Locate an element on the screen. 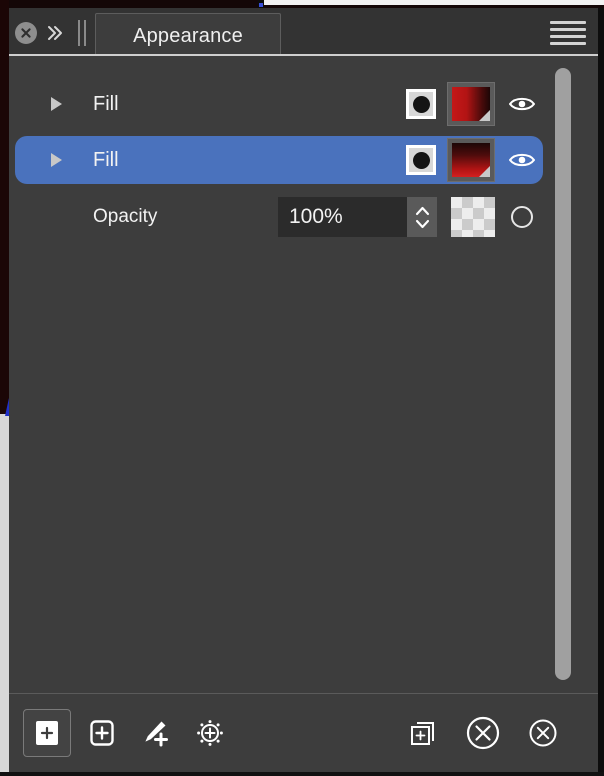  panel-footer-toolbar is located at coordinates (303, 732).